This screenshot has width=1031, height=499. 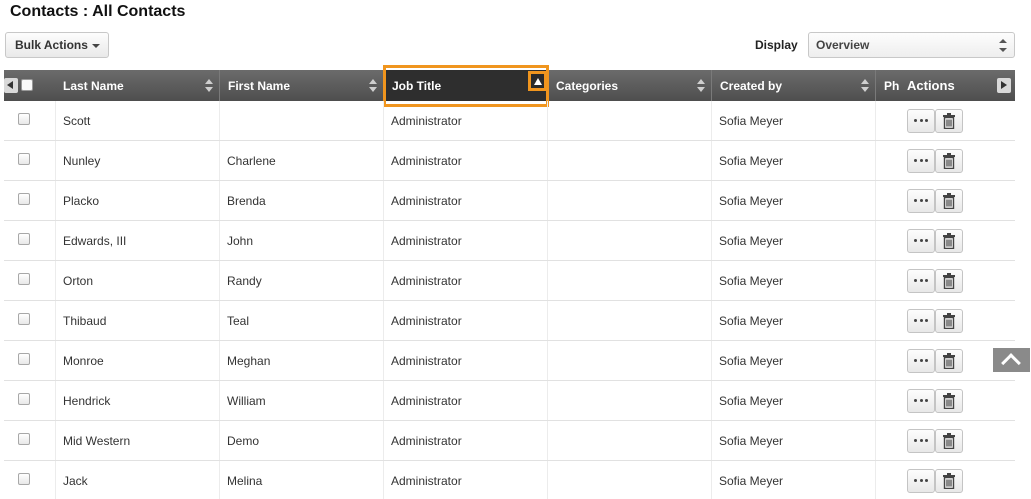 What do you see at coordinates (75, 480) in the screenshot?
I see `cell-last-name: Jack` at bounding box center [75, 480].